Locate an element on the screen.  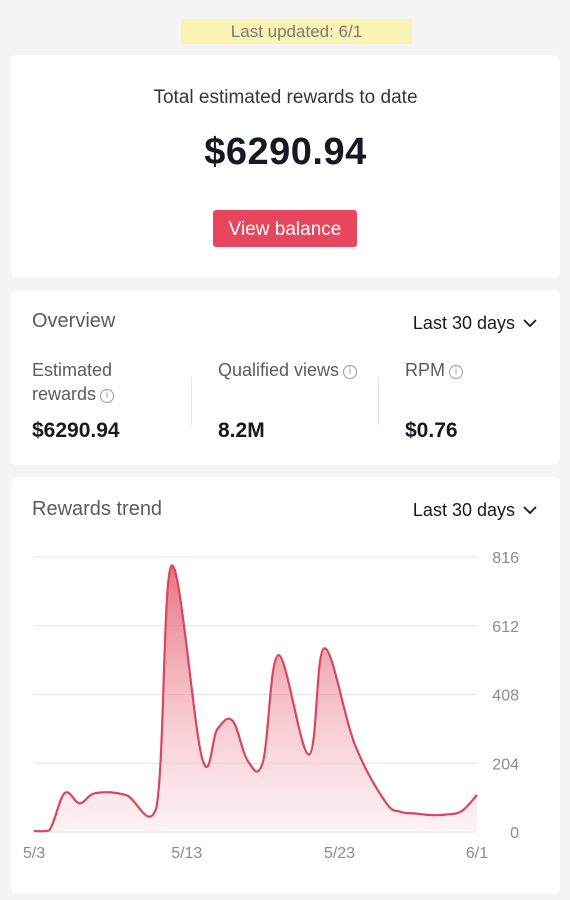
metric-label-line1: Estimated is located at coordinates (72, 370).